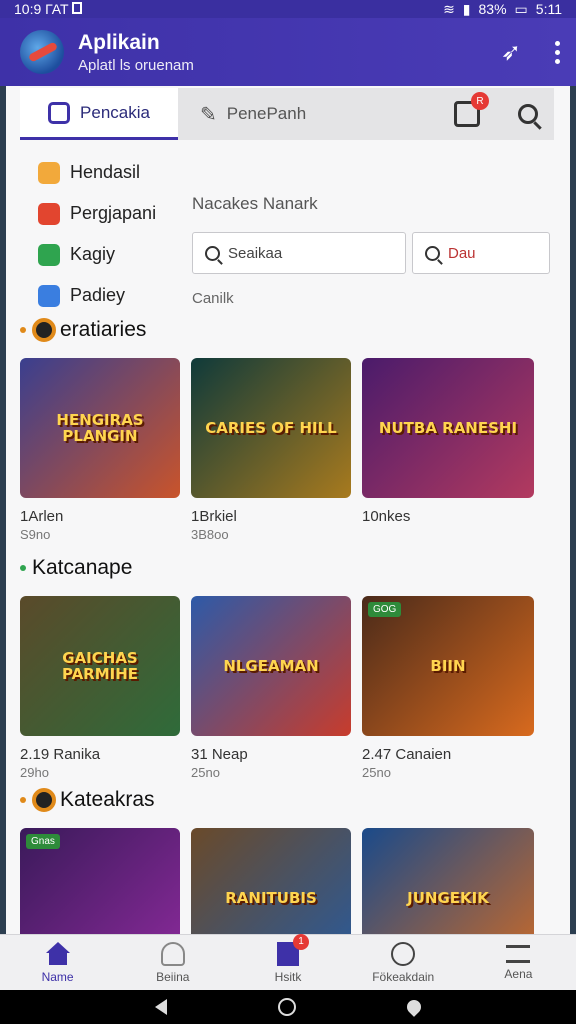  I want to click on nav-item: Beiina, so click(172, 962).